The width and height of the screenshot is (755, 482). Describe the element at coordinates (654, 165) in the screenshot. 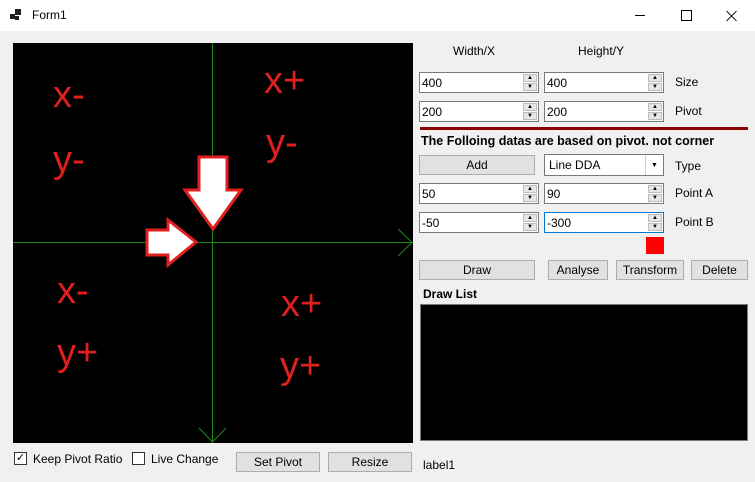

I see `chevron-down-icon: ▼` at that location.